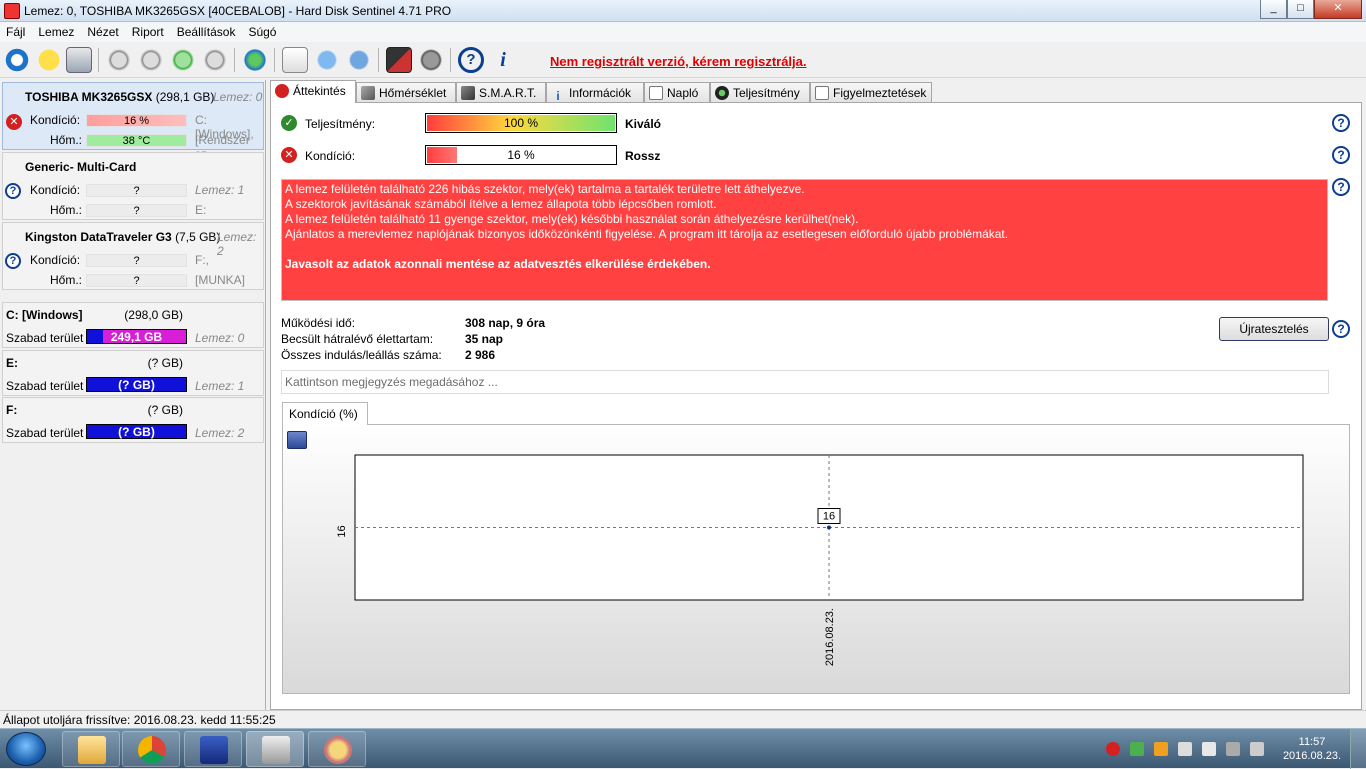  What do you see at coordinates (503, 60) in the screenshot?
I see `about-icon: i` at bounding box center [503, 60].